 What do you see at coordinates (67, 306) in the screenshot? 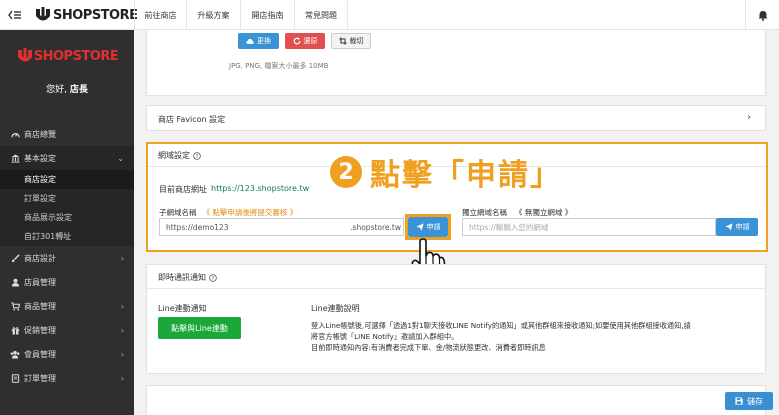
I see `sidebar-item-products: 商品管理 ›` at bounding box center [67, 306].